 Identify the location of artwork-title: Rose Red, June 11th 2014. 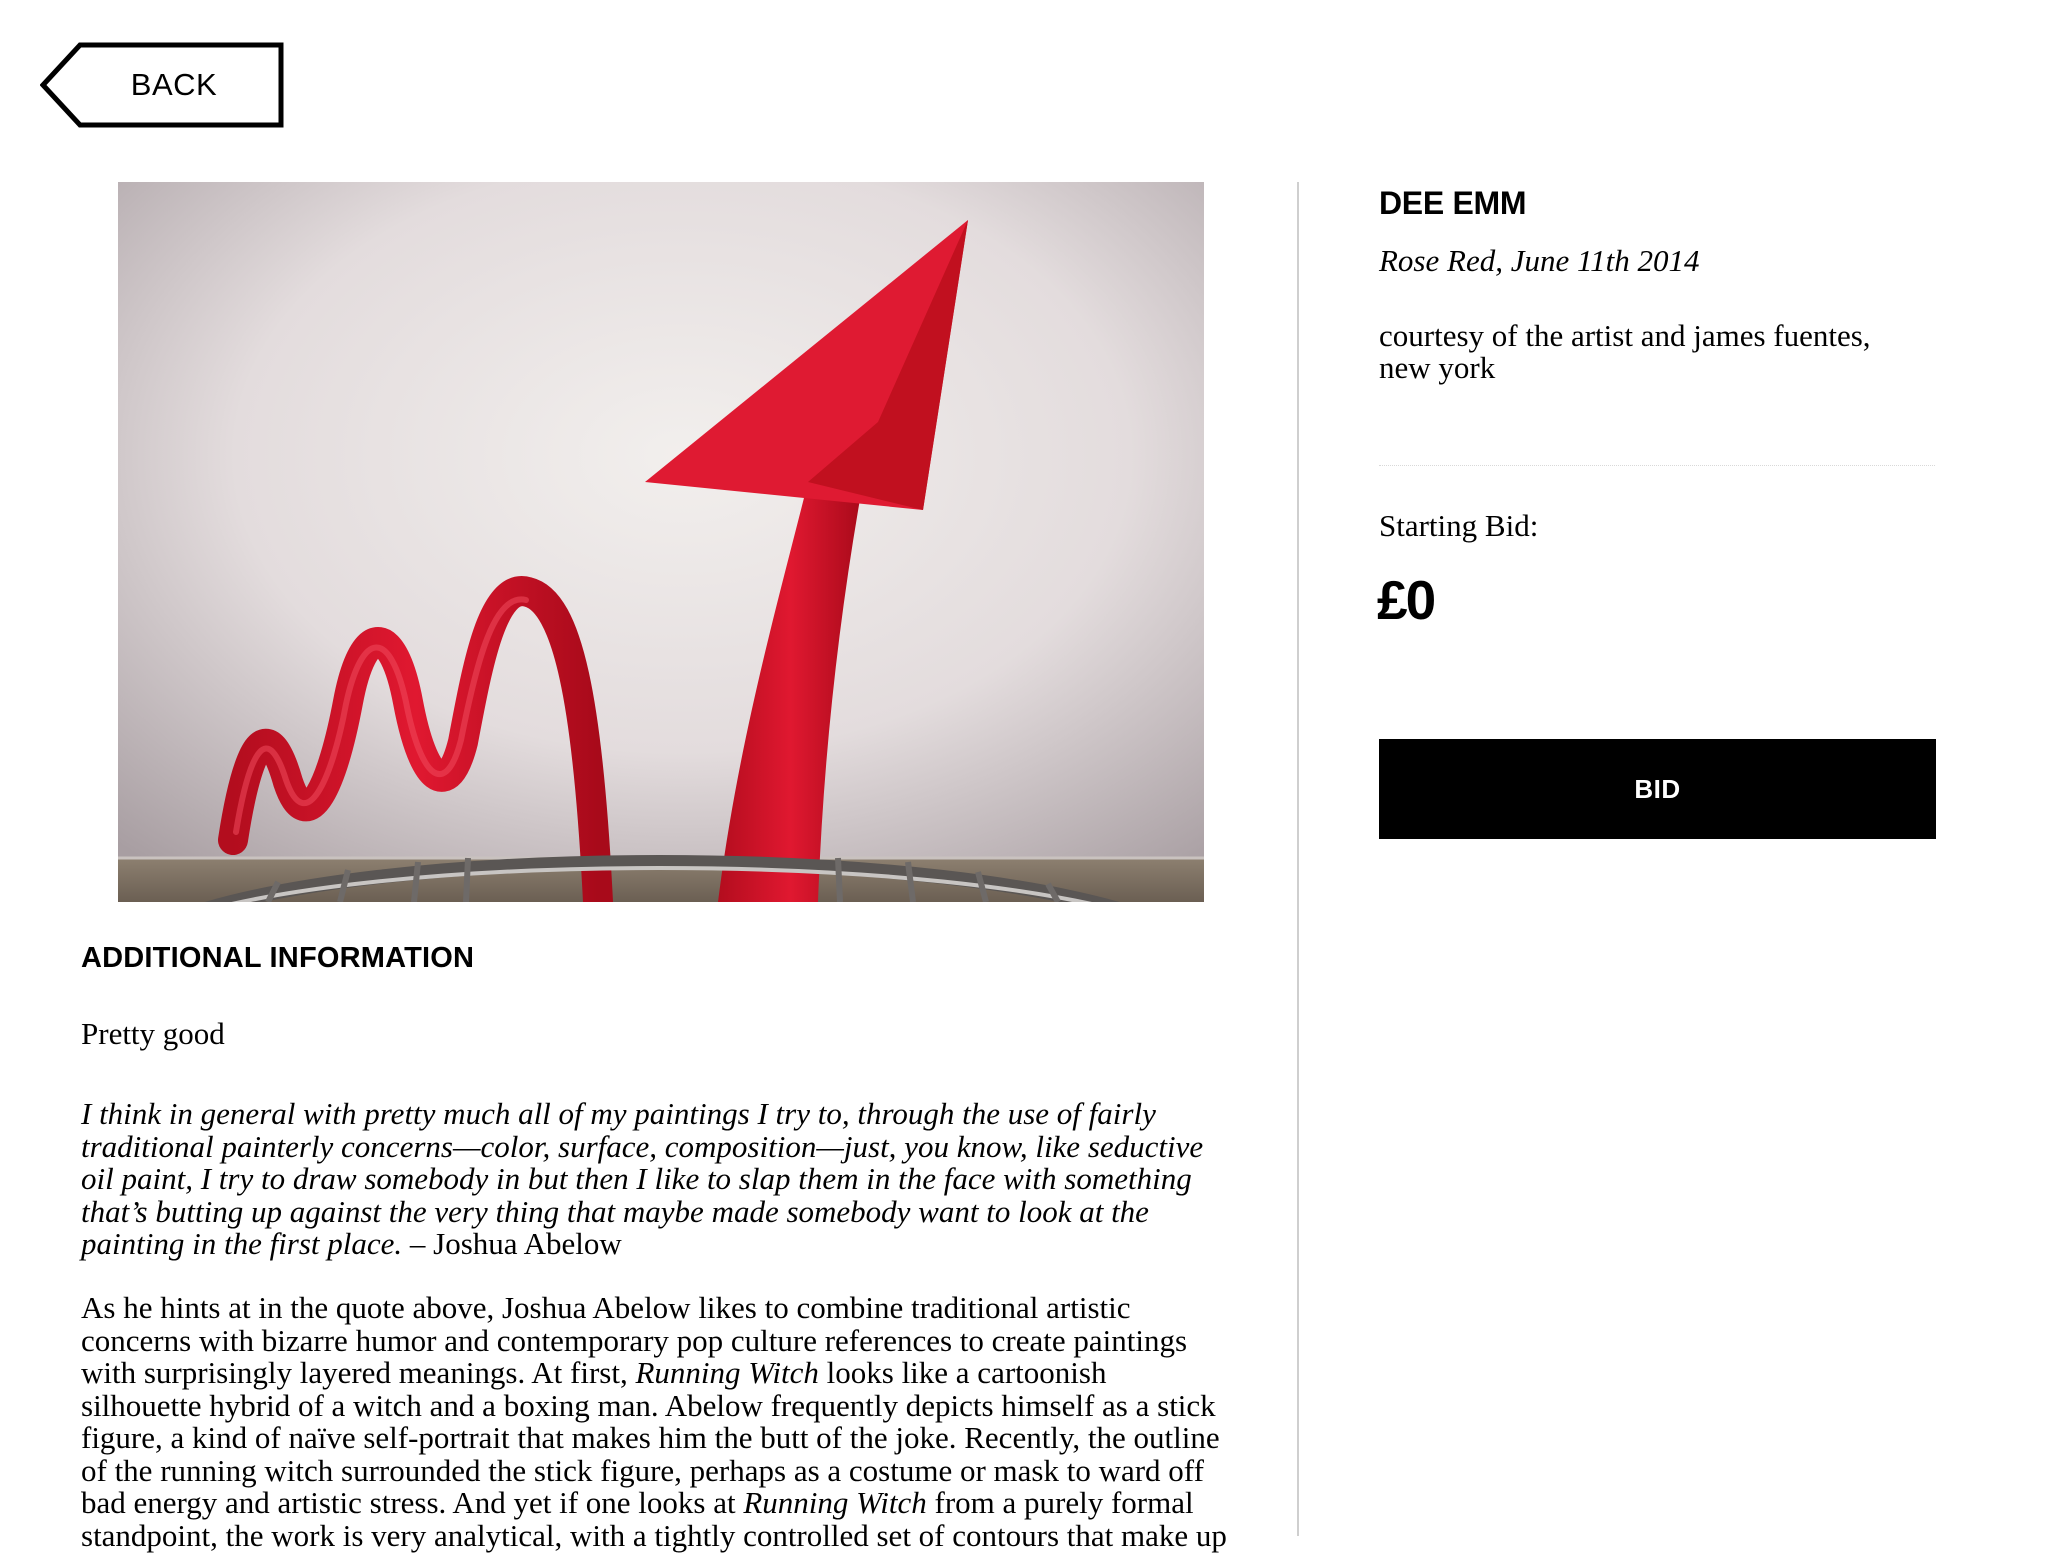
(1539, 260).